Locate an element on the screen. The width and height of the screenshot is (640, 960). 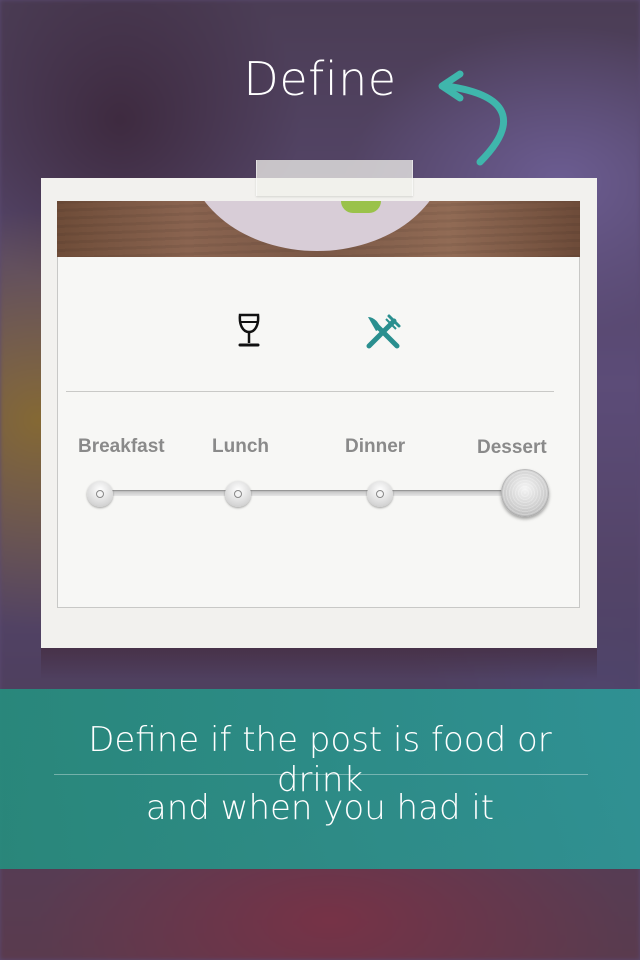
stop-label-lunch: Lunch is located at coordinates (240, 446).